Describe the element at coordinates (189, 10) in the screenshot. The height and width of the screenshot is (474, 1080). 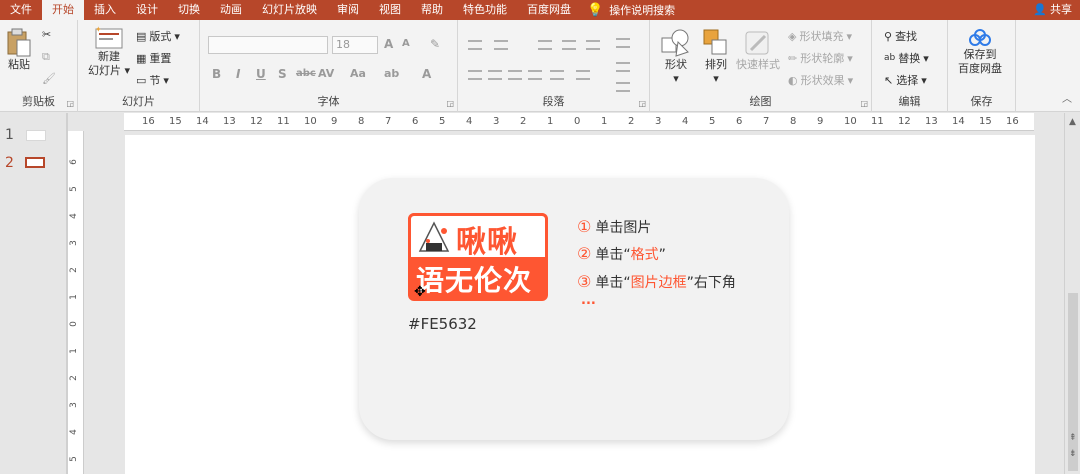
I see `tab-transitions: 切换` at that location.